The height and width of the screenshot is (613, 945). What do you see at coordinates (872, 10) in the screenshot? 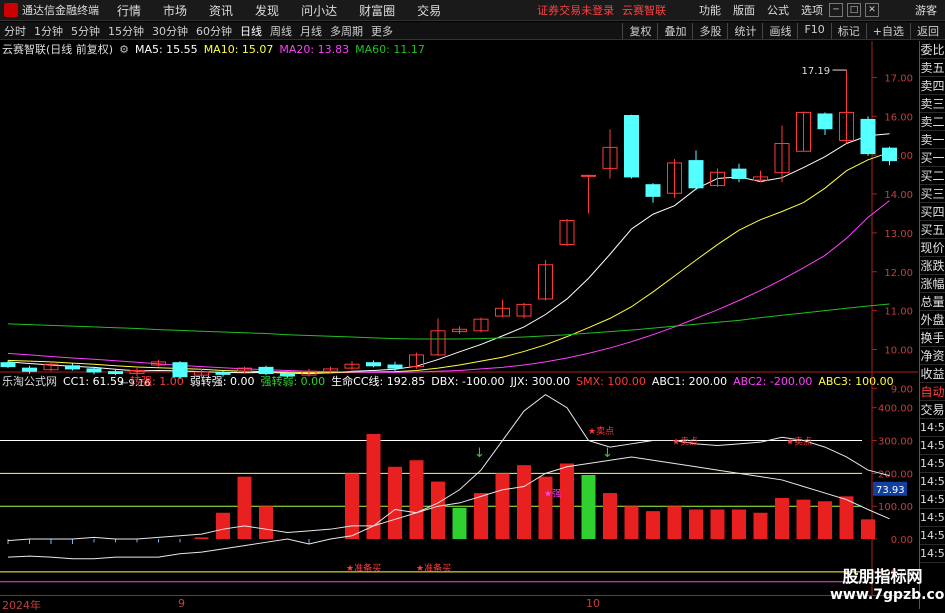
I see `close-icon: ✕` at bounding box center [872, 10].